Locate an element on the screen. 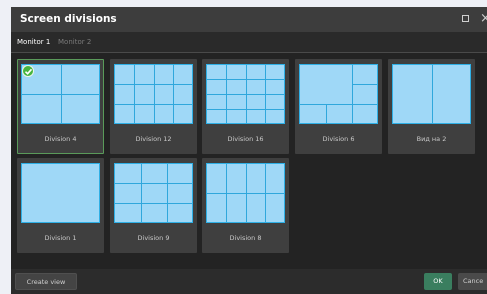 The height and width of the screenshot is (294, 487). division-label: Division 8 is located at coordinates (245, 238).